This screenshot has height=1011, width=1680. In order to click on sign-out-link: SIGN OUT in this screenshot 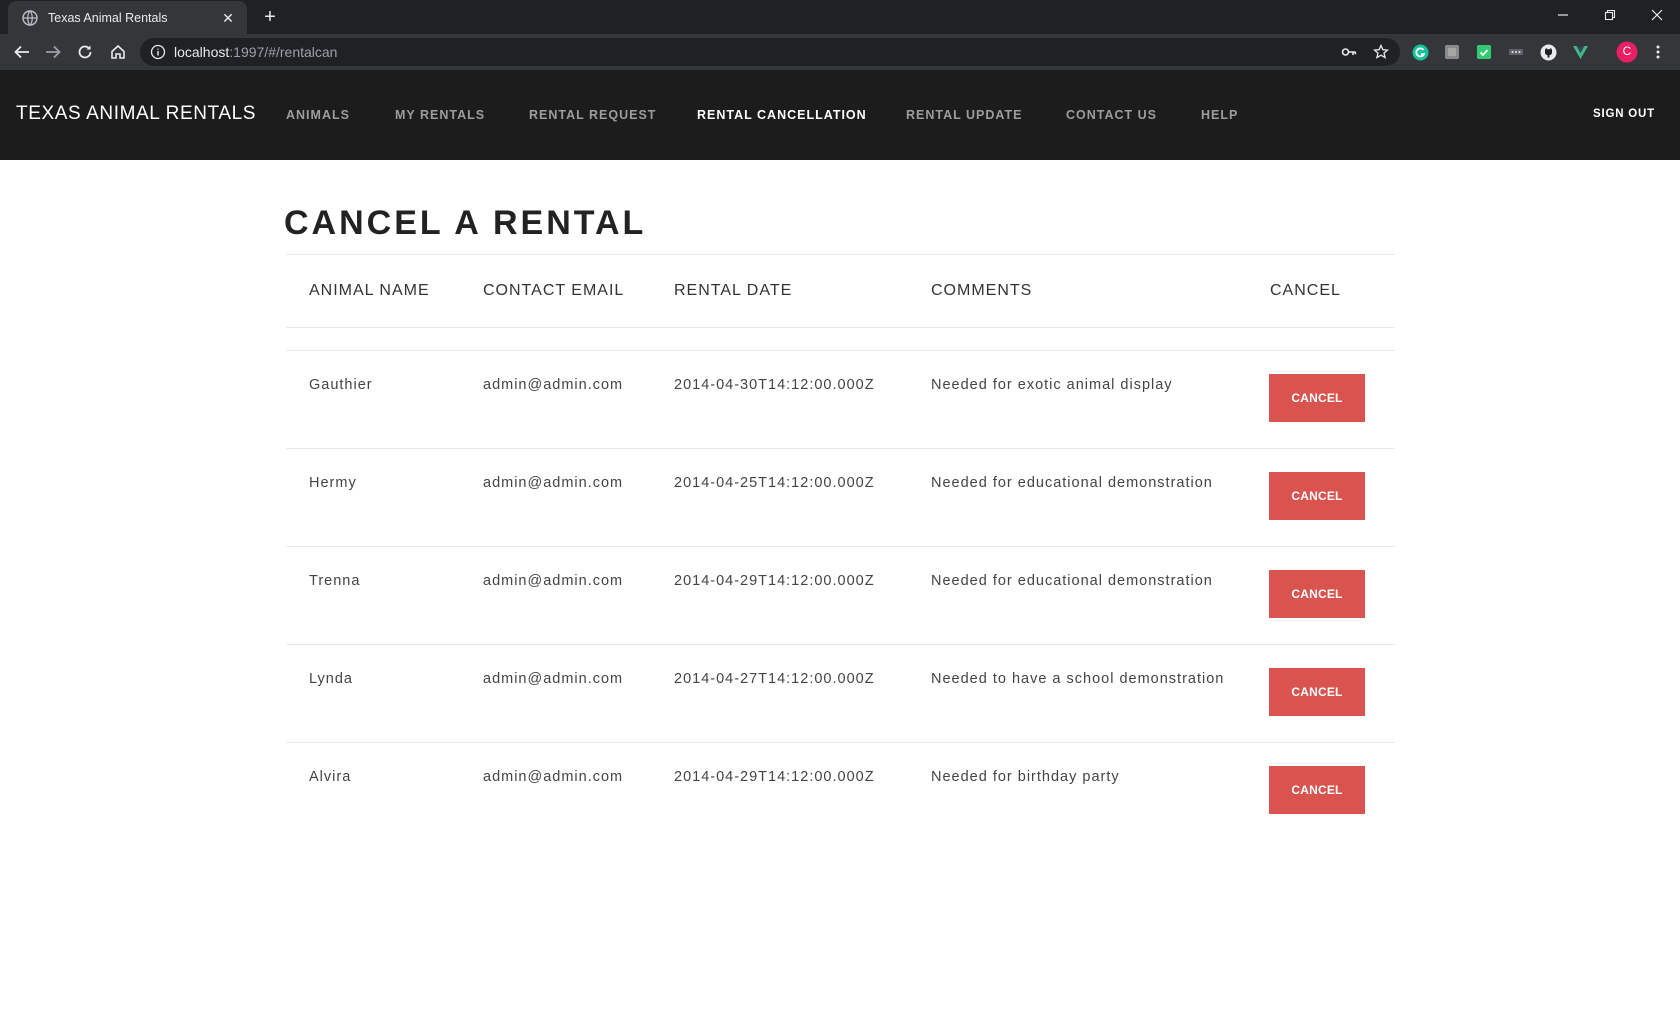, I will do `click(1624, 114)`.